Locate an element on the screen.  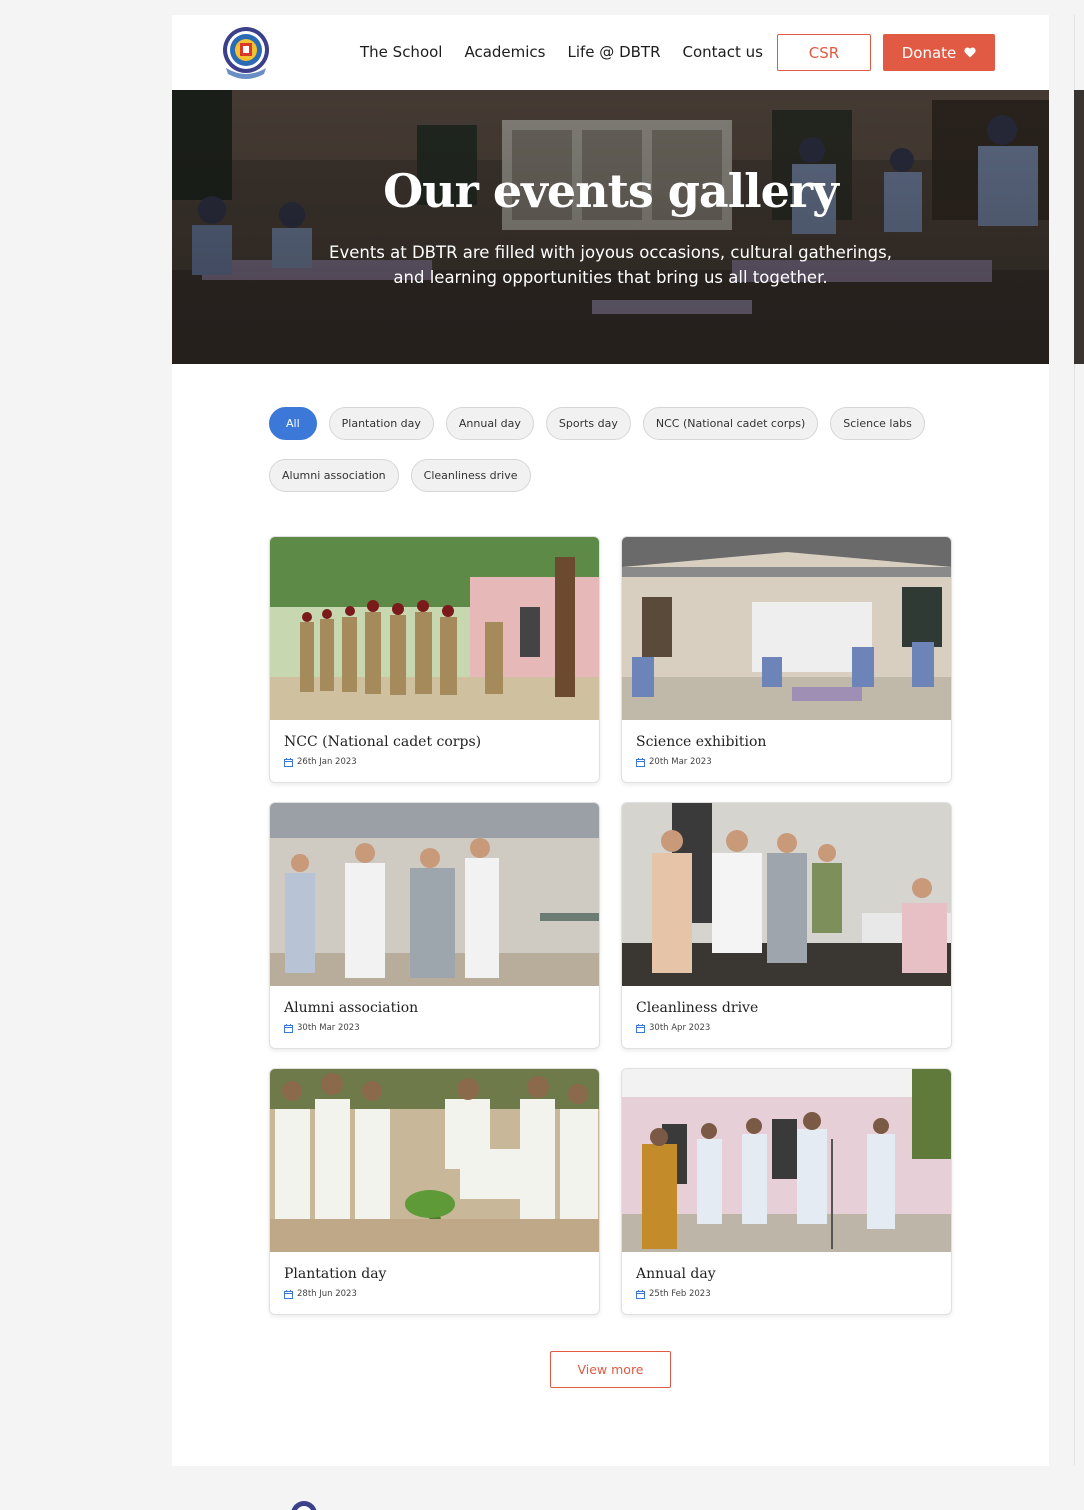
card-title: Plantation day is located at coordinates (335, 1274).